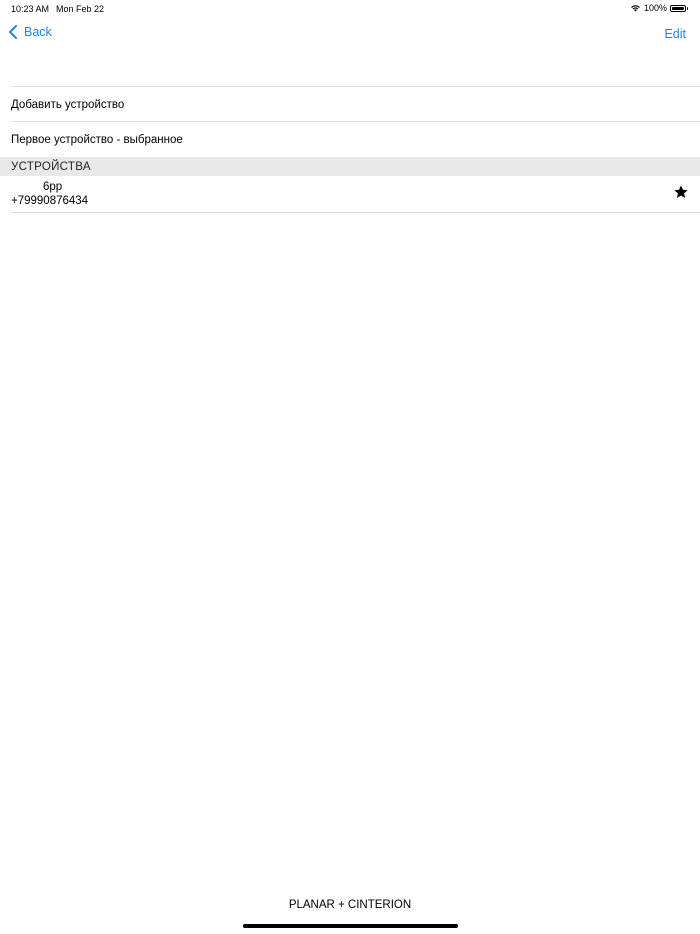 The width and height of the screenshot is (700, 934). I want to click on status-bar: 10:23 AM Mon Feb 22 100%, so click(350, 9).